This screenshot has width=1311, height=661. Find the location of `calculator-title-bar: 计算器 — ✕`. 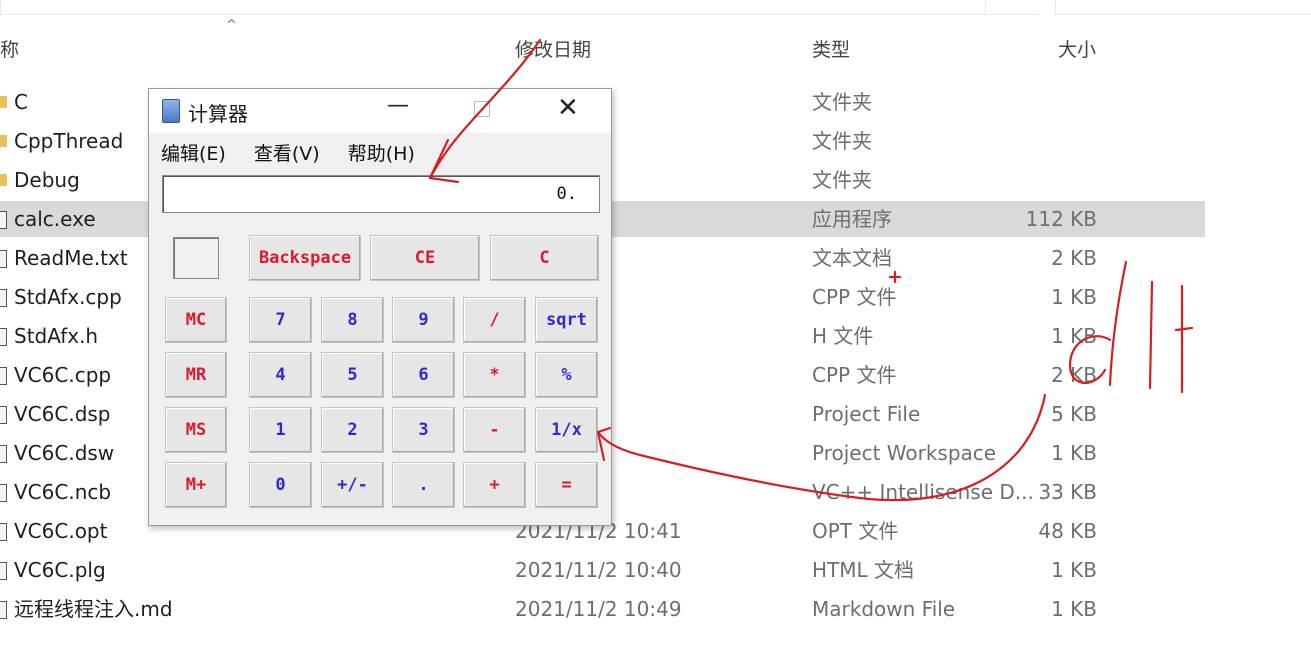

calculator-title-bar: 计算器 — ✕ is located at coordinates (380, 111).